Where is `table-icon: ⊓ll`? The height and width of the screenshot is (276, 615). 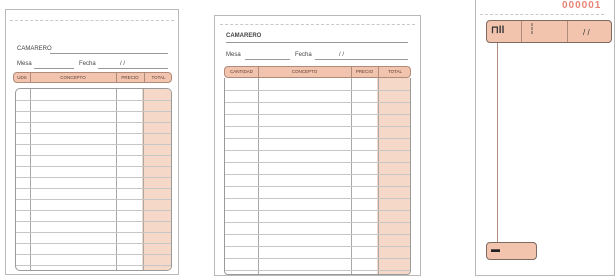
table-icon: ⊓ll is located at coordinates (498, 30).